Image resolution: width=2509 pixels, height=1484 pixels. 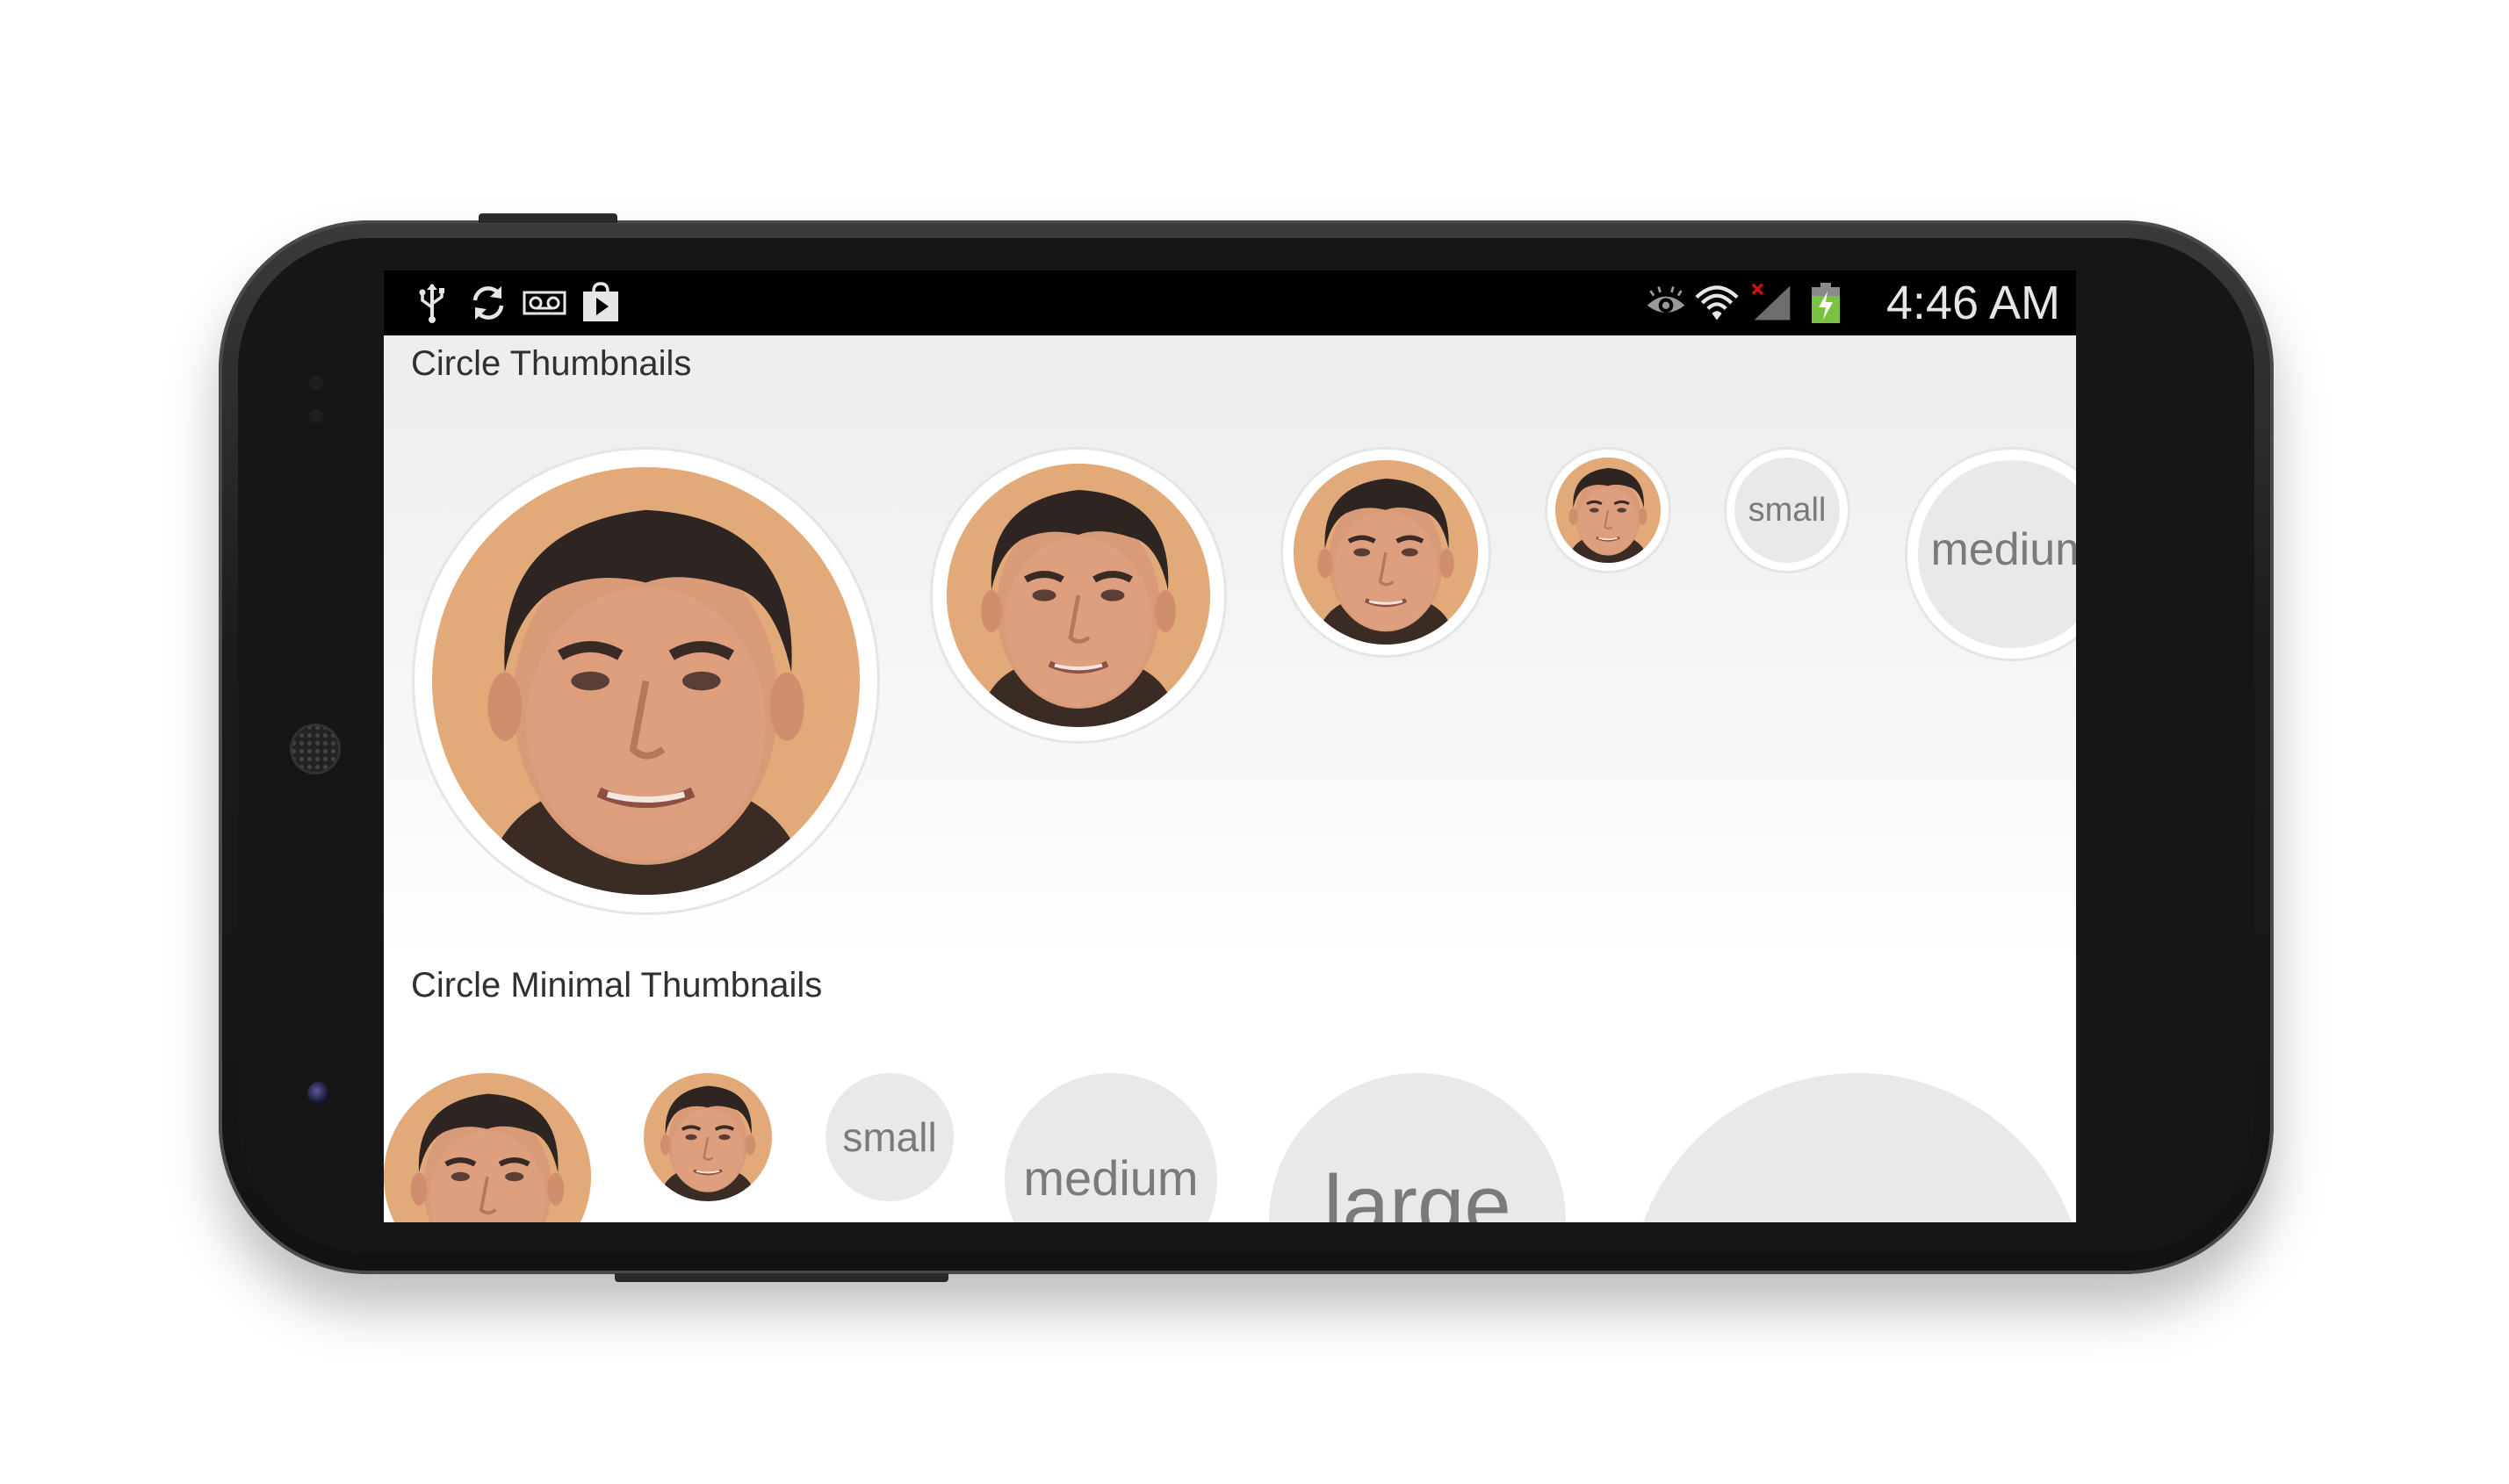 What do you see at coordinates (617, 985) in the screenshot?
I see `section-title-circle-minimal-thumbnails: Circle Minimal Thumbnails` at bounding box center [617, 985].